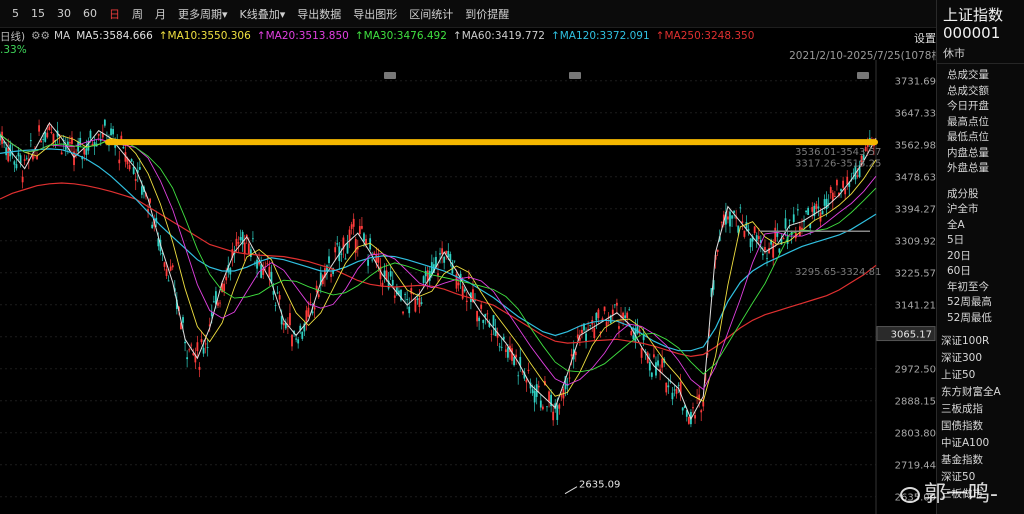 The height and width of the screenshot is (514, 1024). Describe the element at coordinates (985, 257) in the screenshot. I see `stats-item-4: 20日` at that location.